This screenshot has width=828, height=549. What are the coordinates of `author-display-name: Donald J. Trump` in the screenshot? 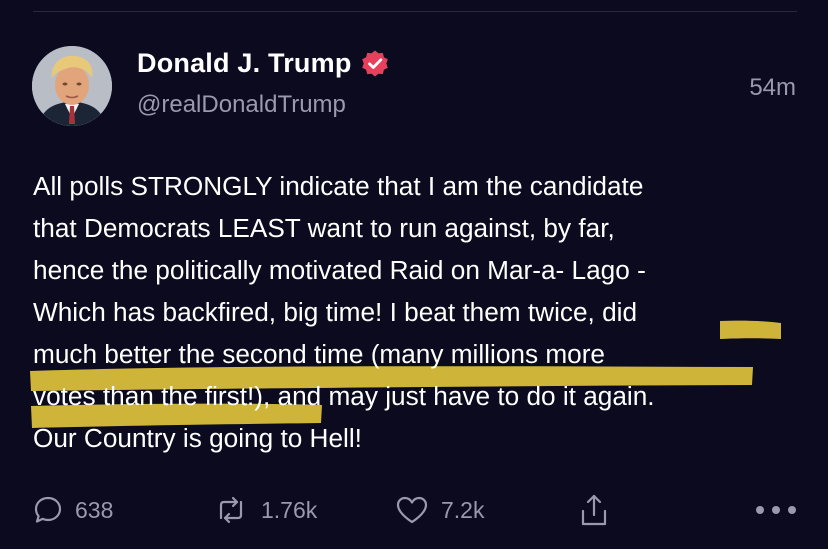 It's located at (244, 63).